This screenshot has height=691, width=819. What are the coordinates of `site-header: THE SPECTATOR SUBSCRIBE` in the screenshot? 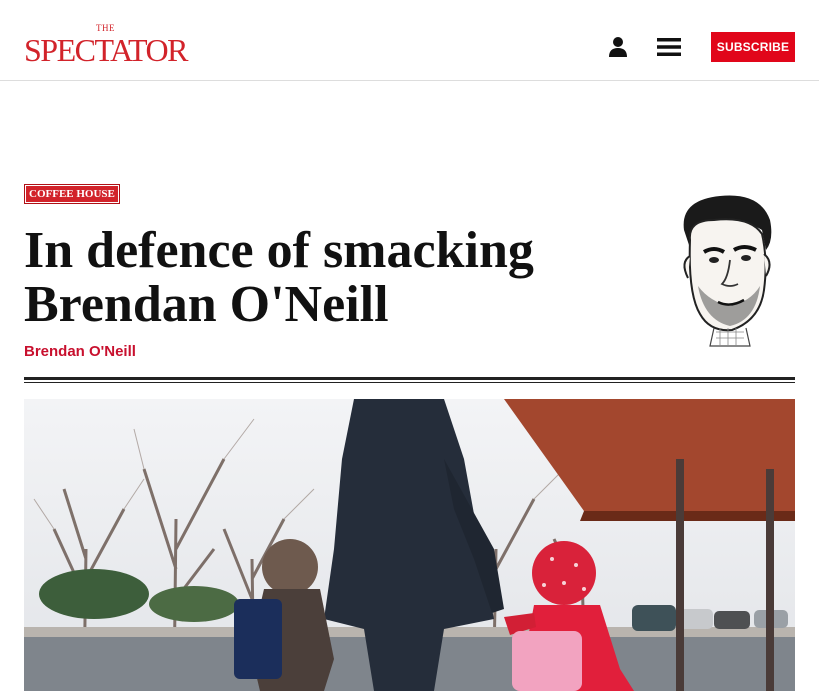 It's located at (409, 40).